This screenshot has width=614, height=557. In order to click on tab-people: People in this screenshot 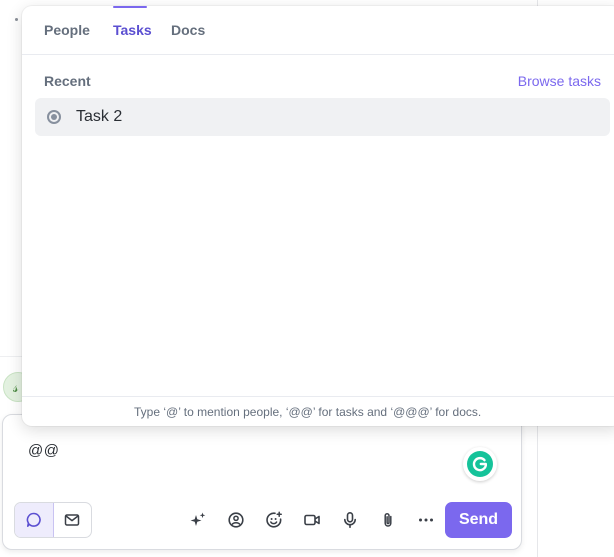, I will do `click(67, 30)`.